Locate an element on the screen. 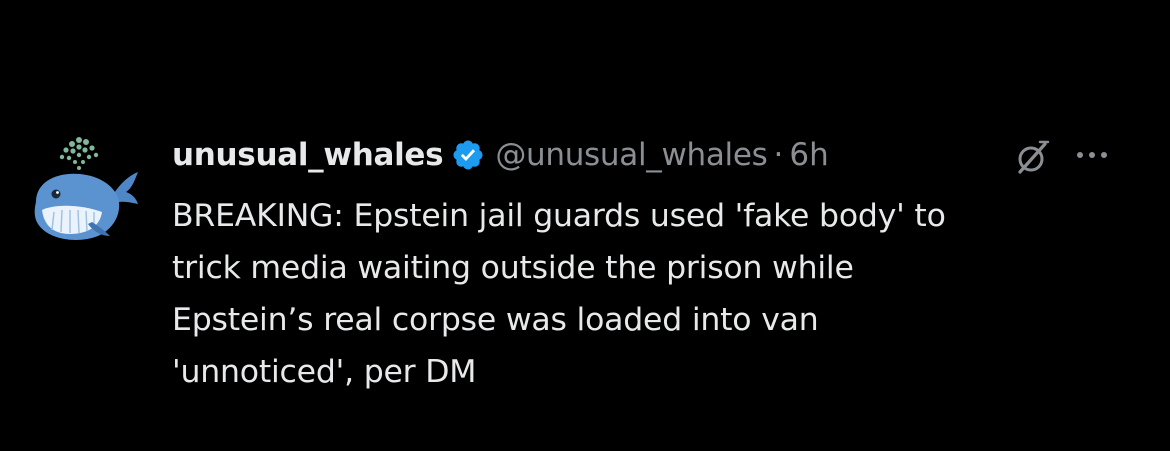 This screenshot has width=1170, height=451. more-options-icon is located at coordinates (1092, 155).